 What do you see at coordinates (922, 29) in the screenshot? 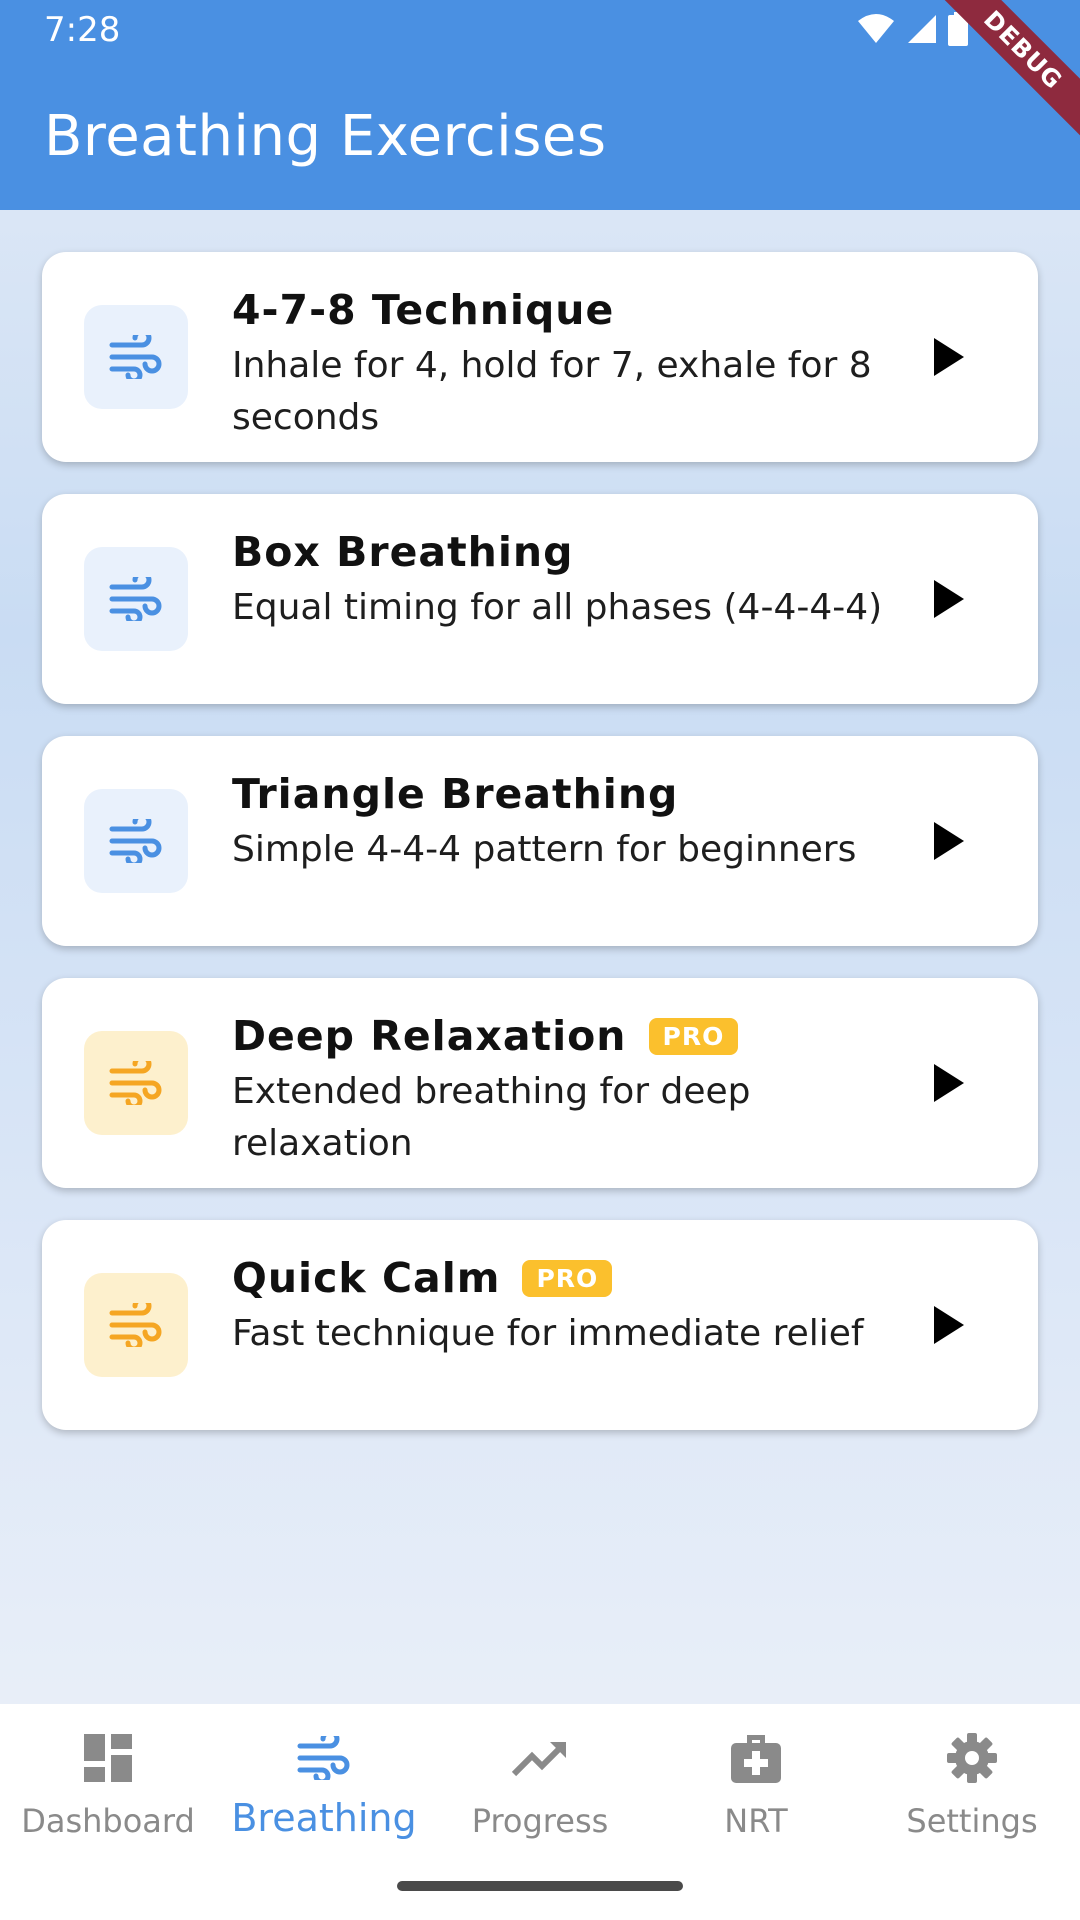
I see `cellular-signal-icon` at bounding box center [922, 29].